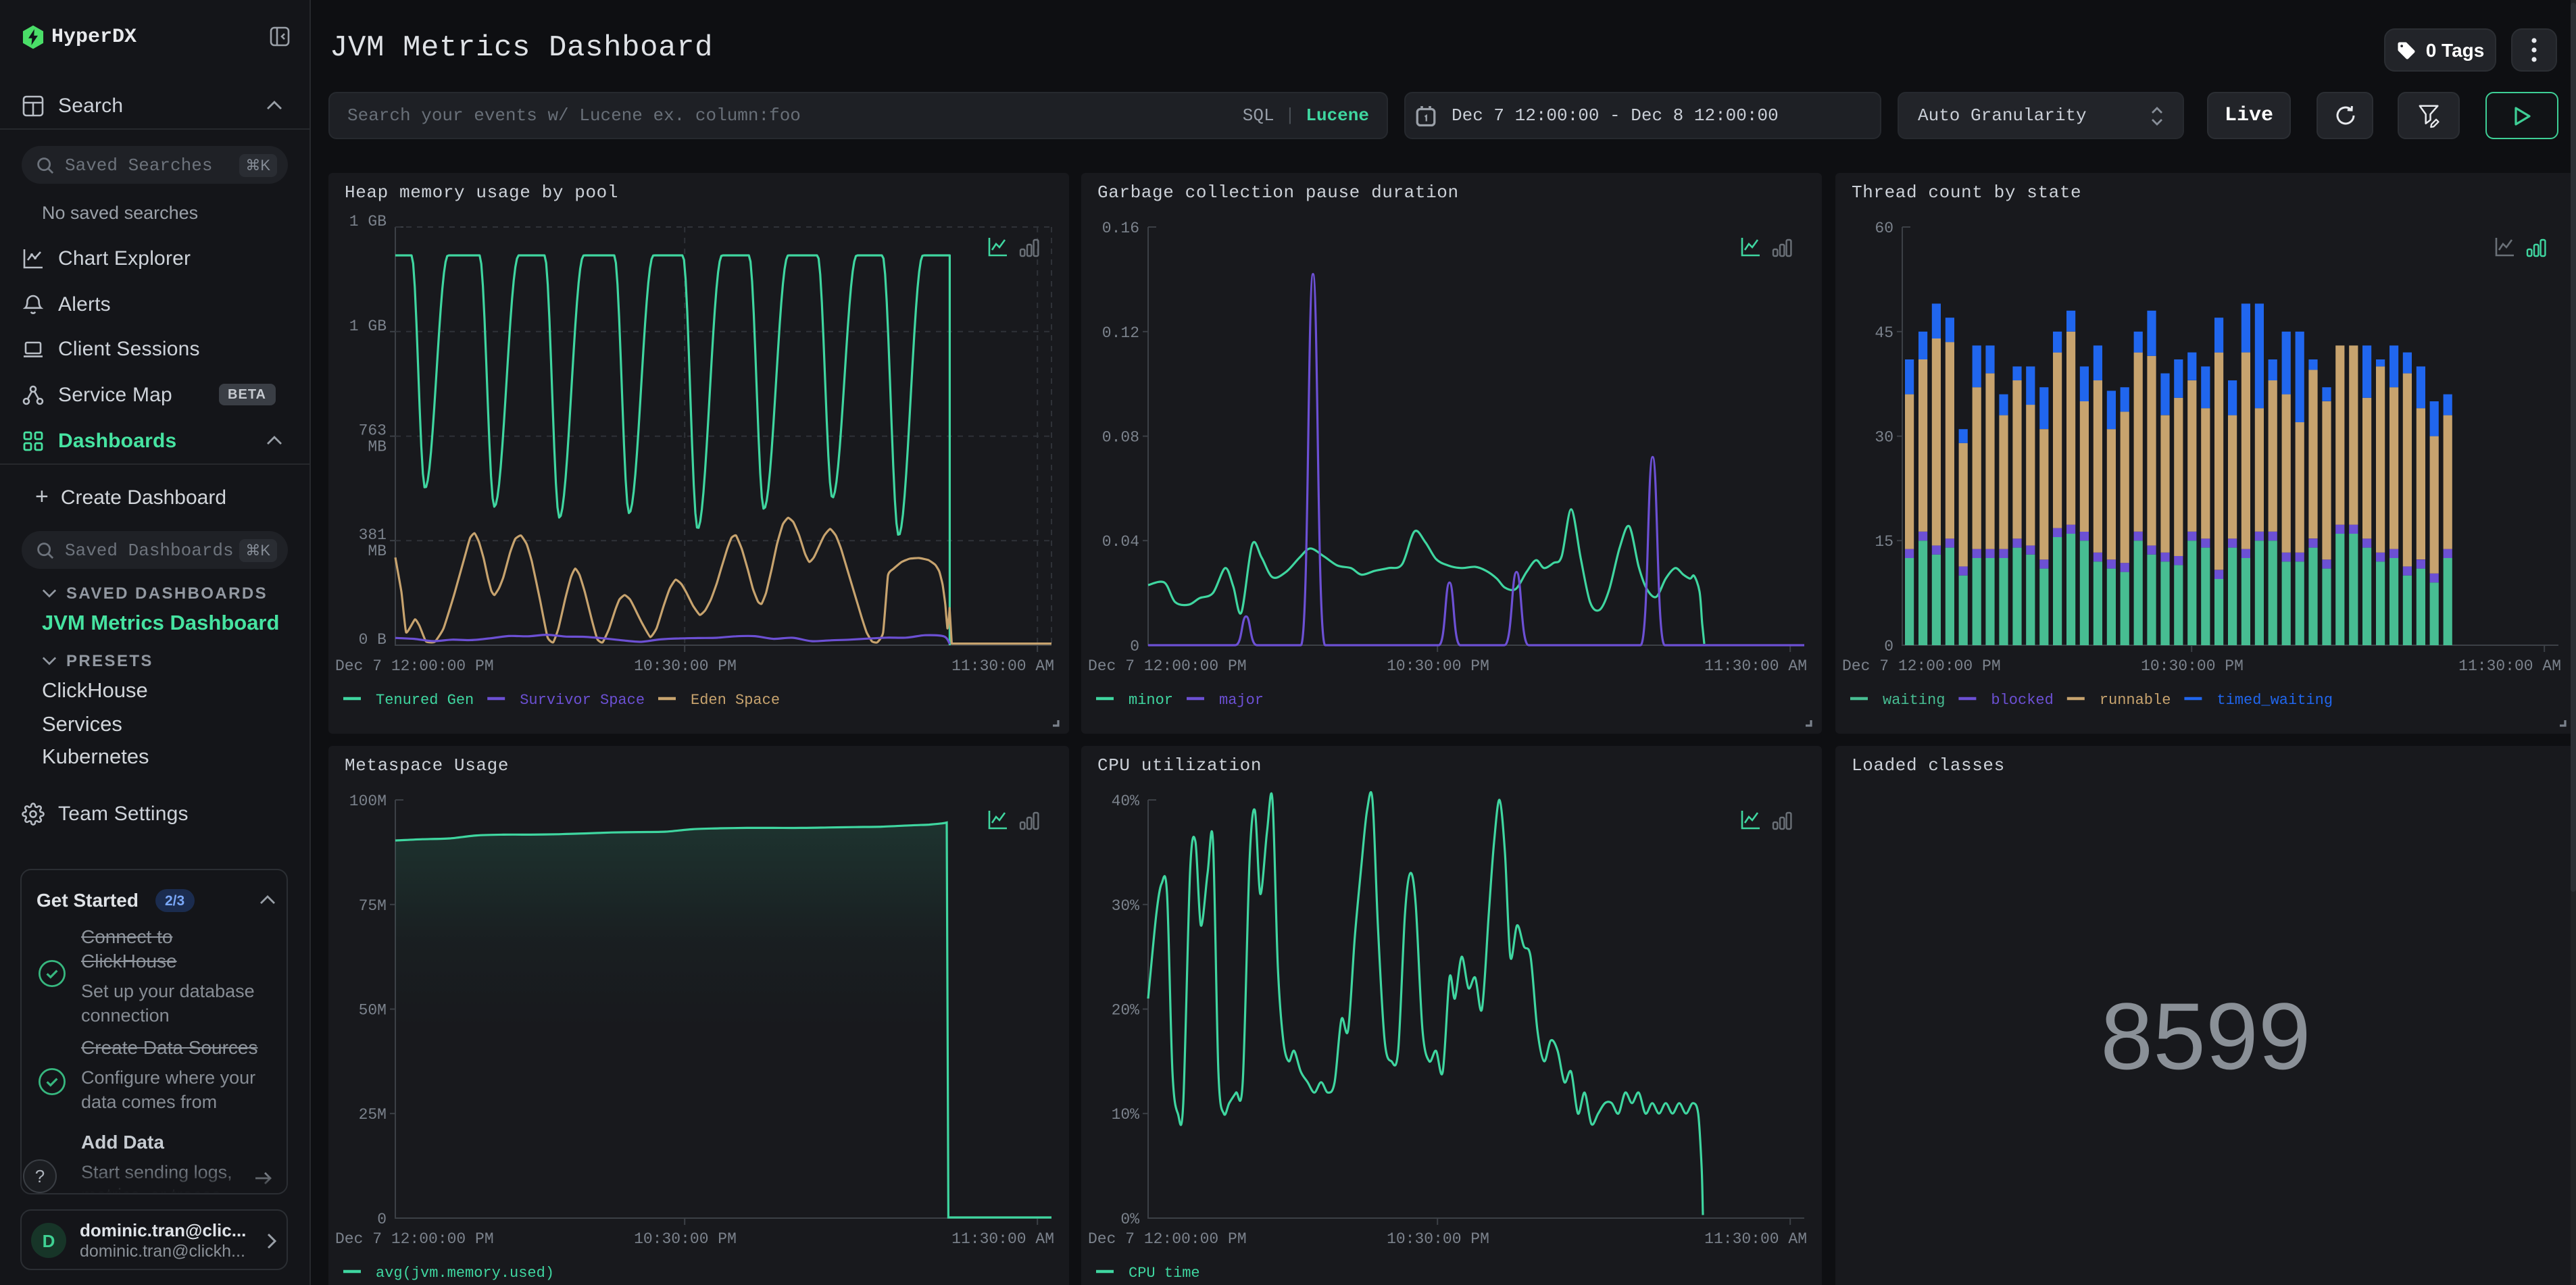 The height and width of the screenshot is (1285, 2576). What do you see at coordinates (1126, 1010) in the screenshot?
I see `svg-text: 20%` at bounding box center [1126, 1010].